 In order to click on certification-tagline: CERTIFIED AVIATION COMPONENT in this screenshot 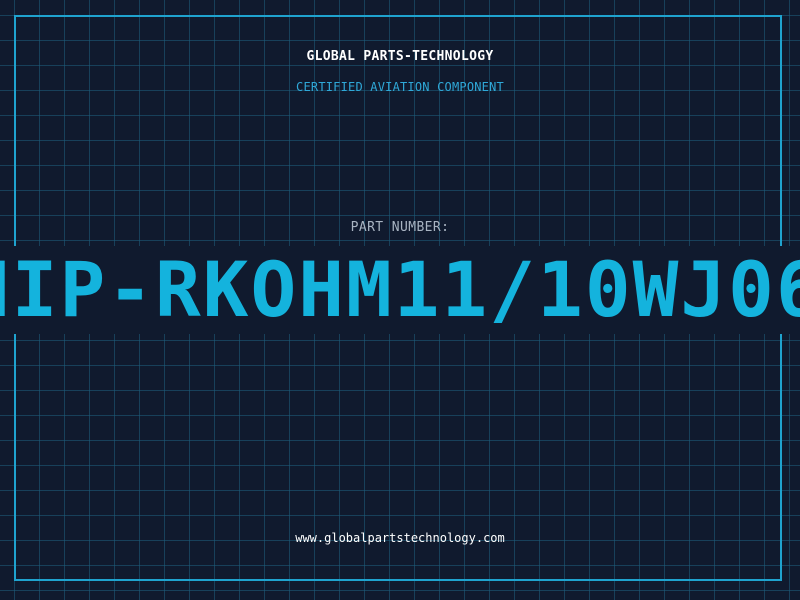, I will do `click(400, 87)`.